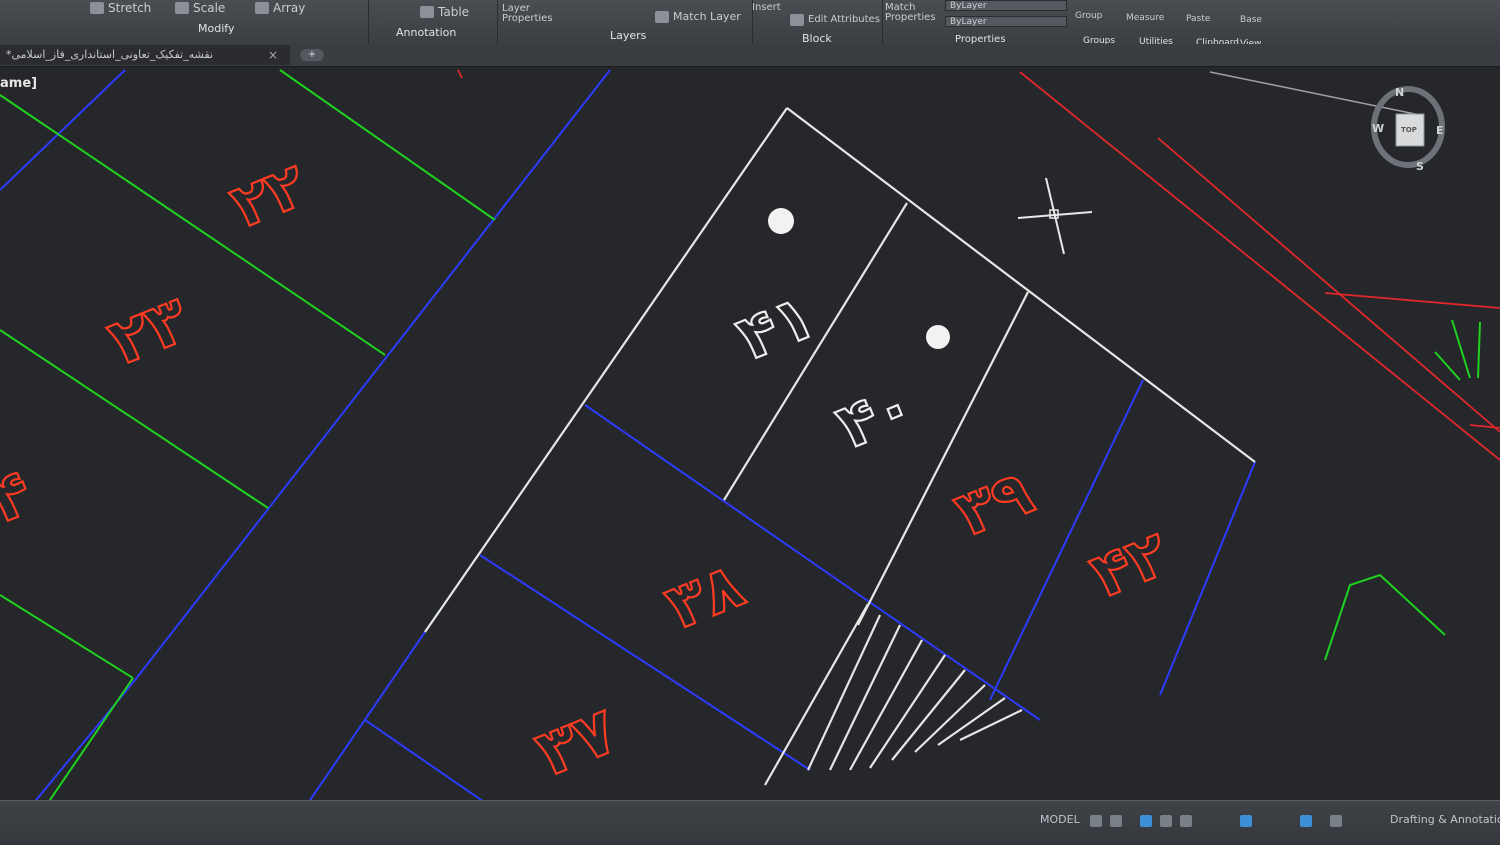 The height and width of the screenshot is (845, 1500). Describe the element at coordinates (1336, 821) in the screenshot. I see `auto-scale-icon` at that location.